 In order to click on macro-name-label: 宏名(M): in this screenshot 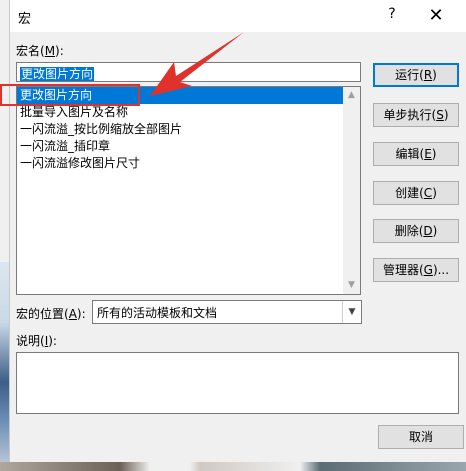, I will do `click(40, 51)`.